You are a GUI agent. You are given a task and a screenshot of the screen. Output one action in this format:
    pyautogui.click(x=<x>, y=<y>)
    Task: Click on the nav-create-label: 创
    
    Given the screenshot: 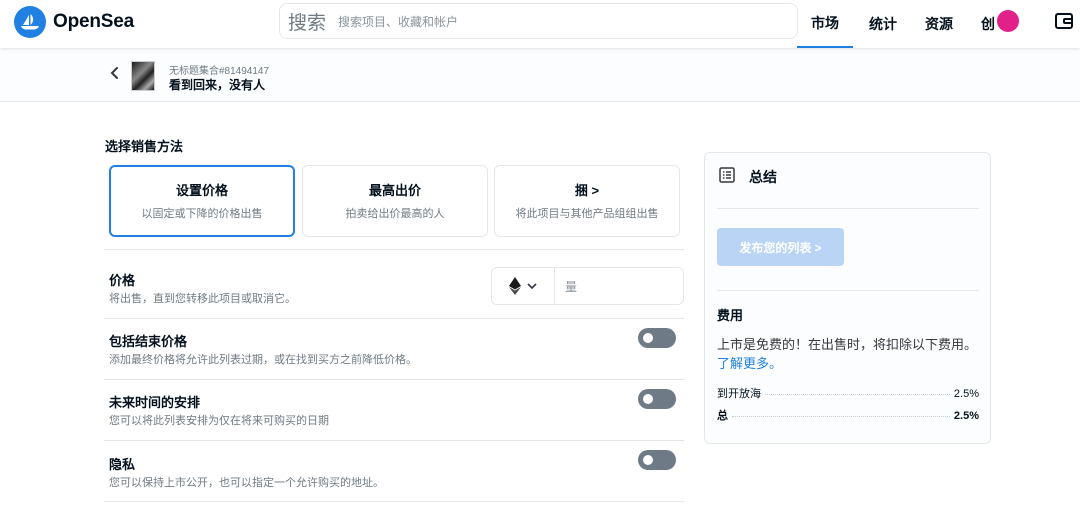 What is the action you would take?
    pyautogui.click(x=988, y=24)
    